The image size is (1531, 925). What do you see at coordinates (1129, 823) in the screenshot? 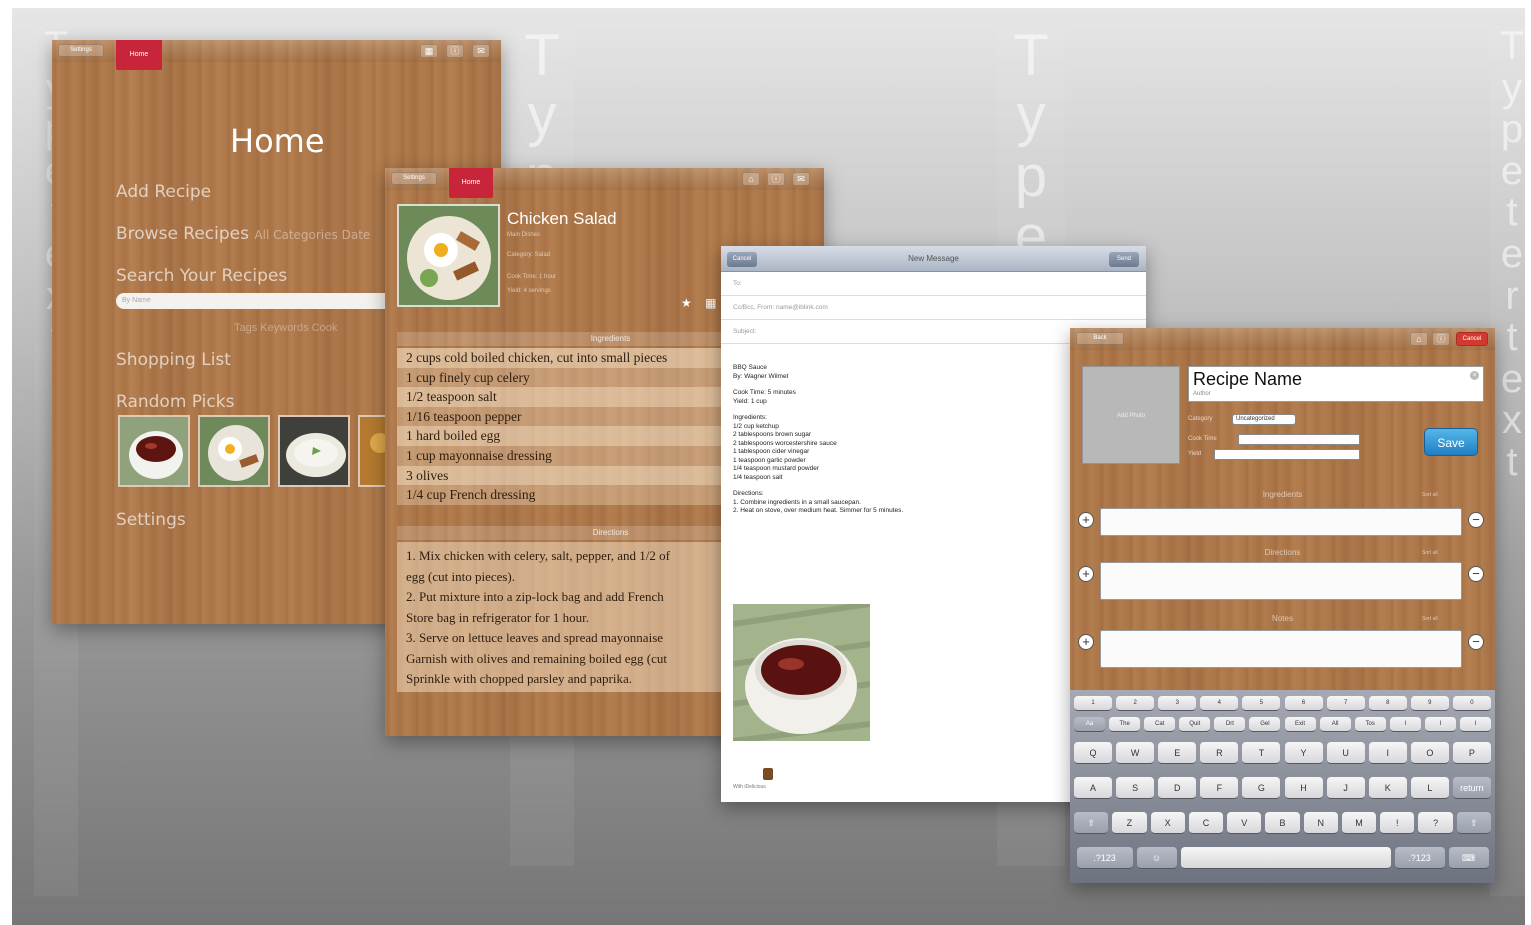
I see `key: Z` at bounding box center [1129, 823].